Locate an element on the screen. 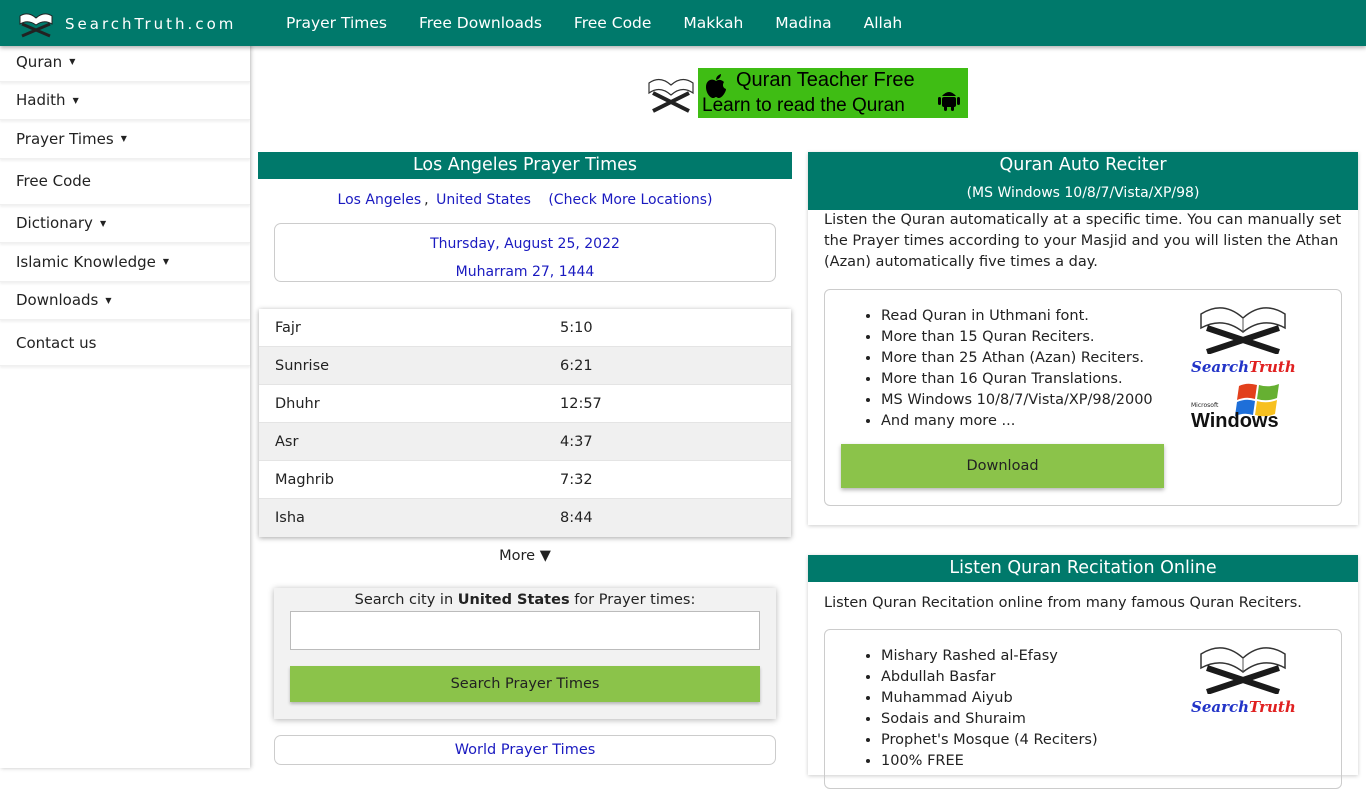 The height and width of the screenshot is (789, 1366). list-item: More than 15 Quran Reciters. is located at coordinates (1017, 337).